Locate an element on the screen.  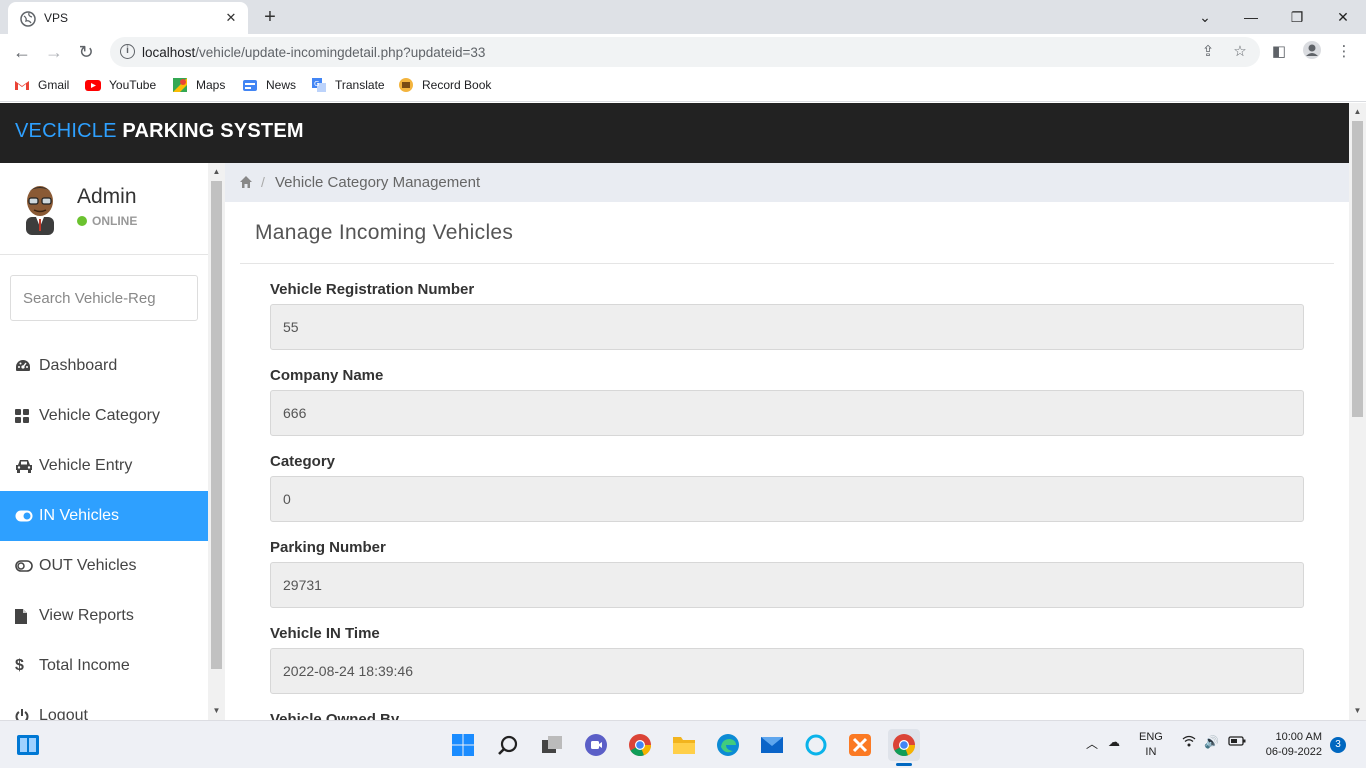
sidebar-item-vehicle-category: Vehicle Category is located at coordinates (104, 416).